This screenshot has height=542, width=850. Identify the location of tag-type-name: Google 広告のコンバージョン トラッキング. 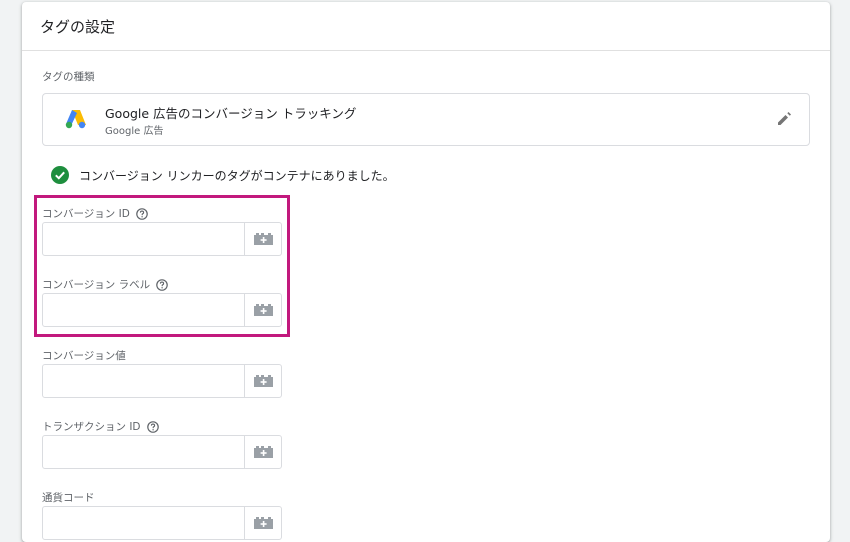
(231, 113).